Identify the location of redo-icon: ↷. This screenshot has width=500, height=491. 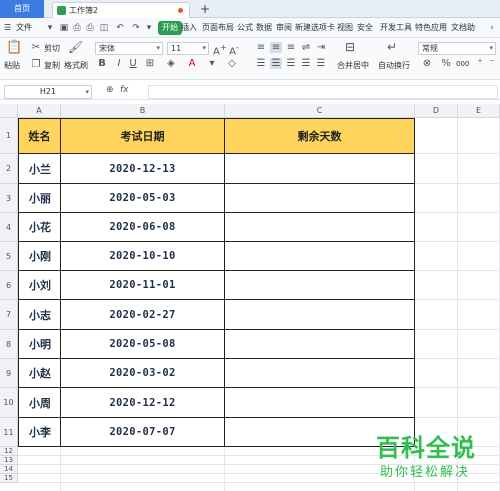
(136, 28).